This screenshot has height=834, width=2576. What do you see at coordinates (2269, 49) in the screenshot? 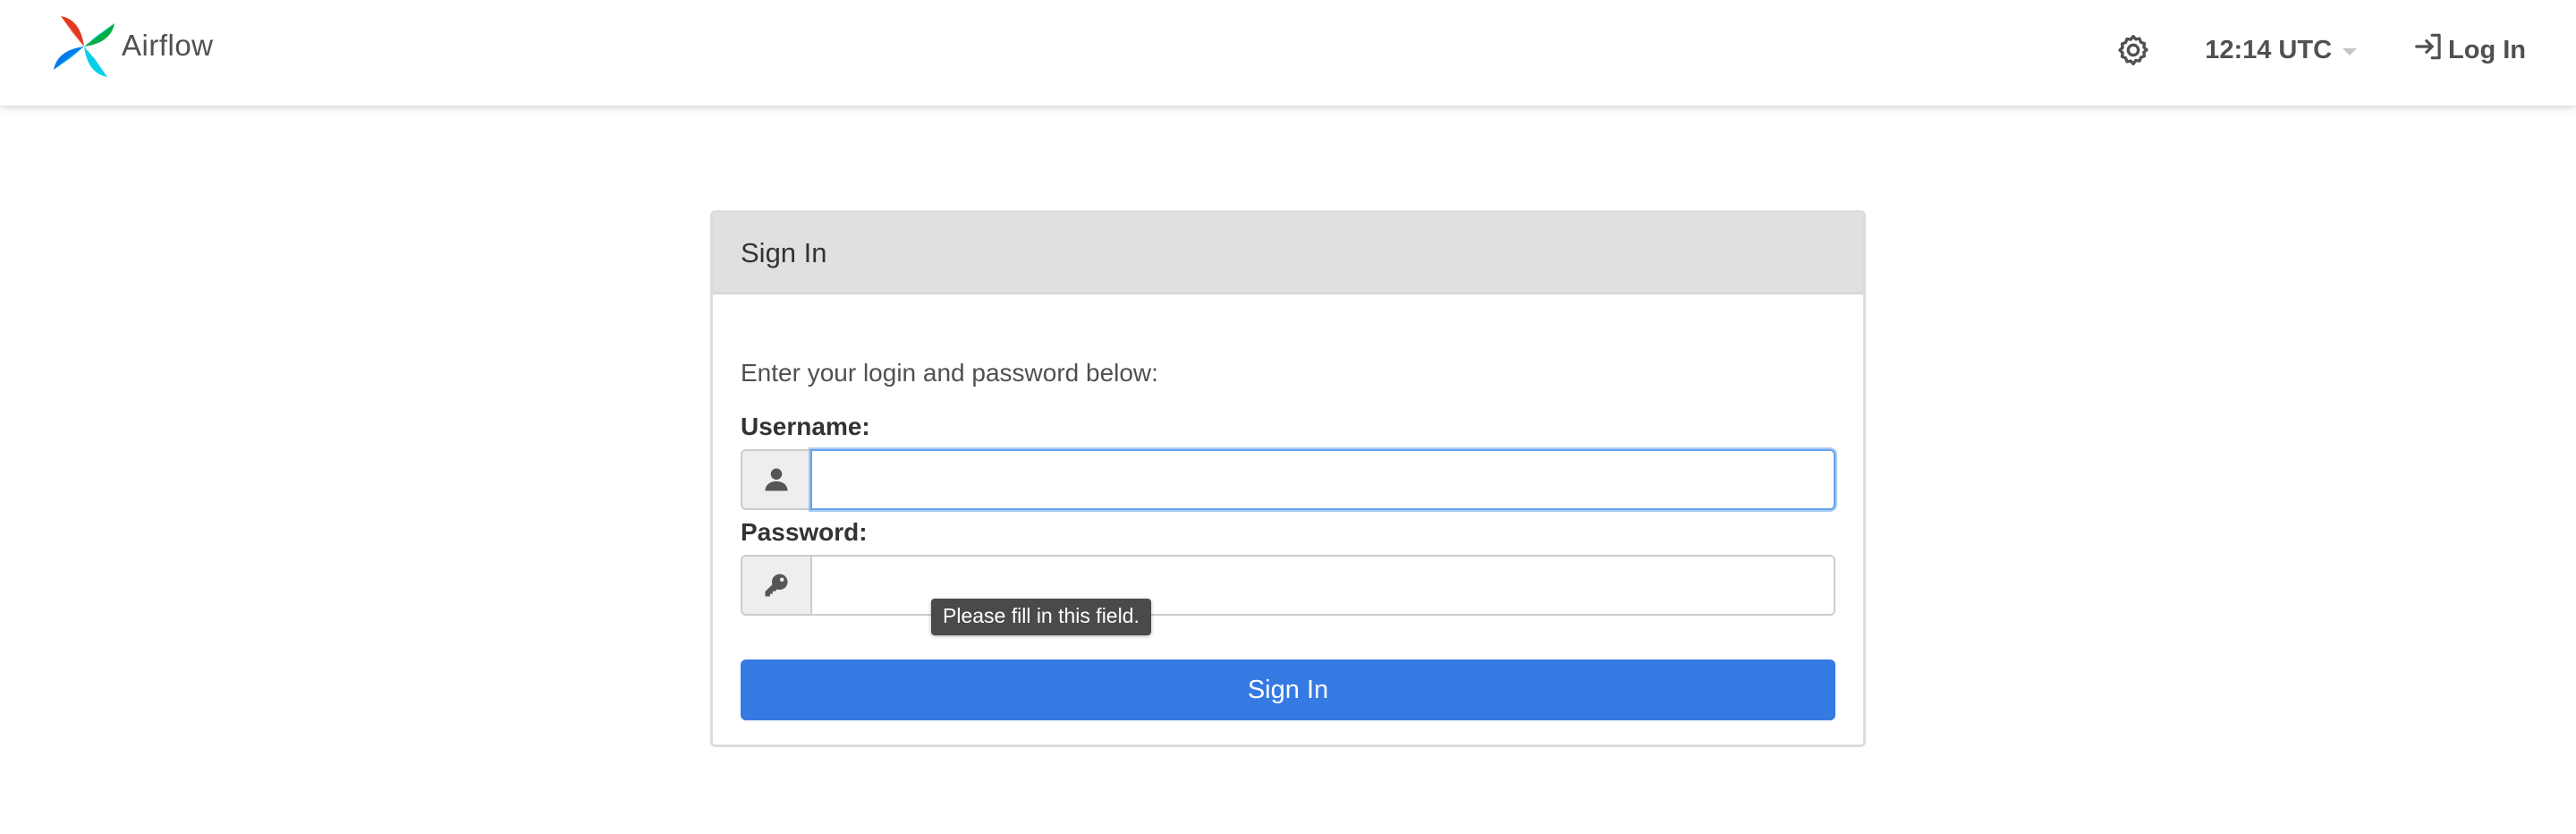
I see `clock-time: 12:14 UTC` at bounding box center [2269, 49].